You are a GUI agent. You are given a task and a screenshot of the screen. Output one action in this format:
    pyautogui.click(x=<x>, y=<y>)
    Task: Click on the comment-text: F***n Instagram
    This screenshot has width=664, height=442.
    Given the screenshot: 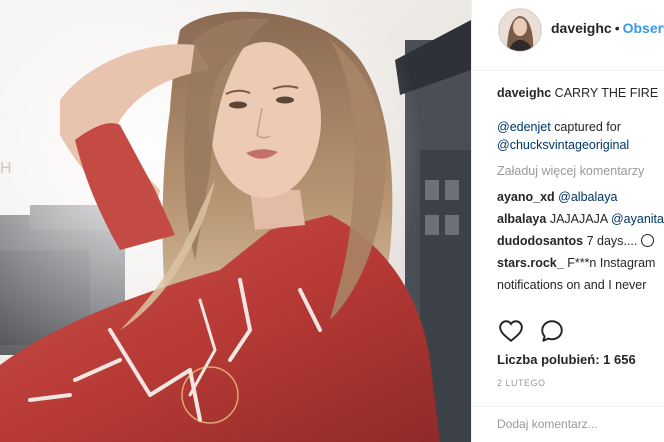 What is the action you would take?
    pyautogui.click(x=611, y=263)
    